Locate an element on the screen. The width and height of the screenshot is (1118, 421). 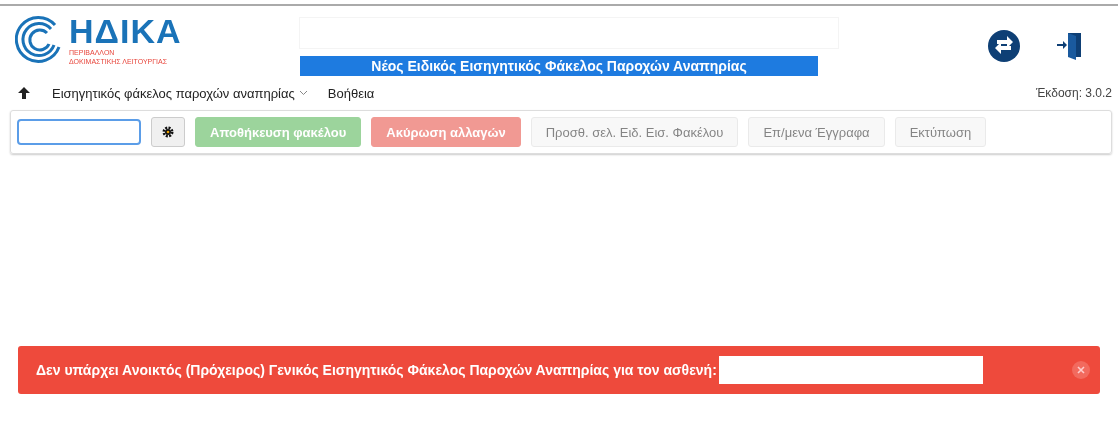
up-arrow-icon is located at coordinates (24, 93).